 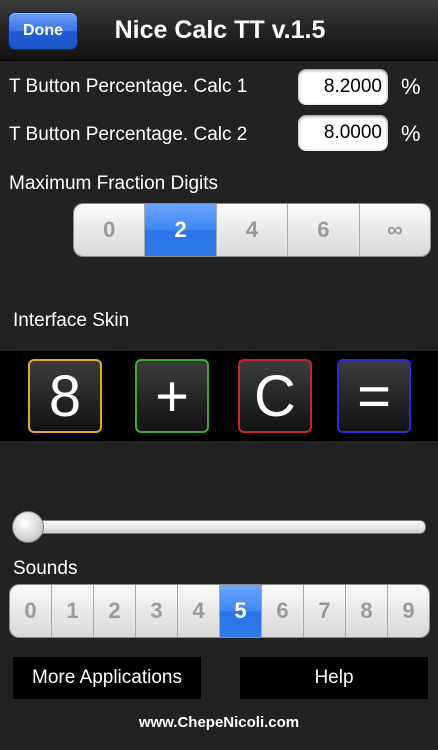 I want to click on sounds-segmented-control: 0123456789, so click(x=219, y=611).